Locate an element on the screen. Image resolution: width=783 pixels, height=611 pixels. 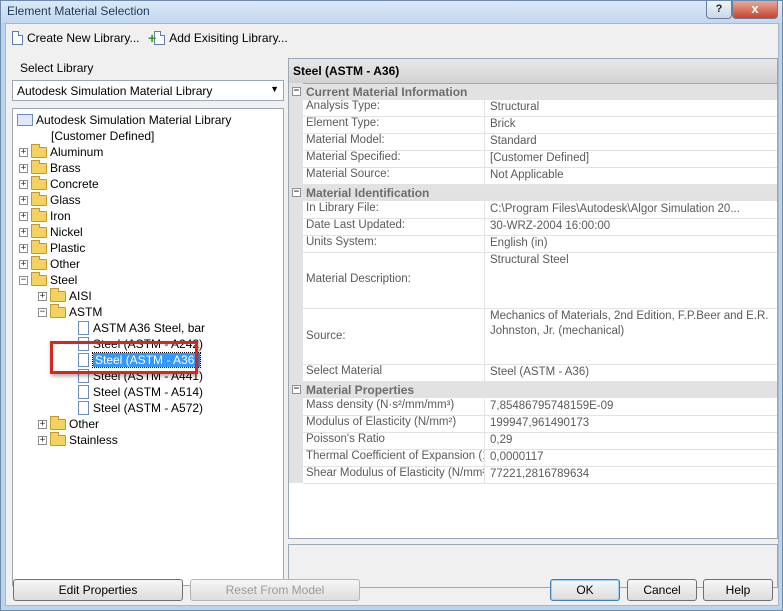
row-value: Steel (ASTM - A36) is located at coordinates (540, 372).